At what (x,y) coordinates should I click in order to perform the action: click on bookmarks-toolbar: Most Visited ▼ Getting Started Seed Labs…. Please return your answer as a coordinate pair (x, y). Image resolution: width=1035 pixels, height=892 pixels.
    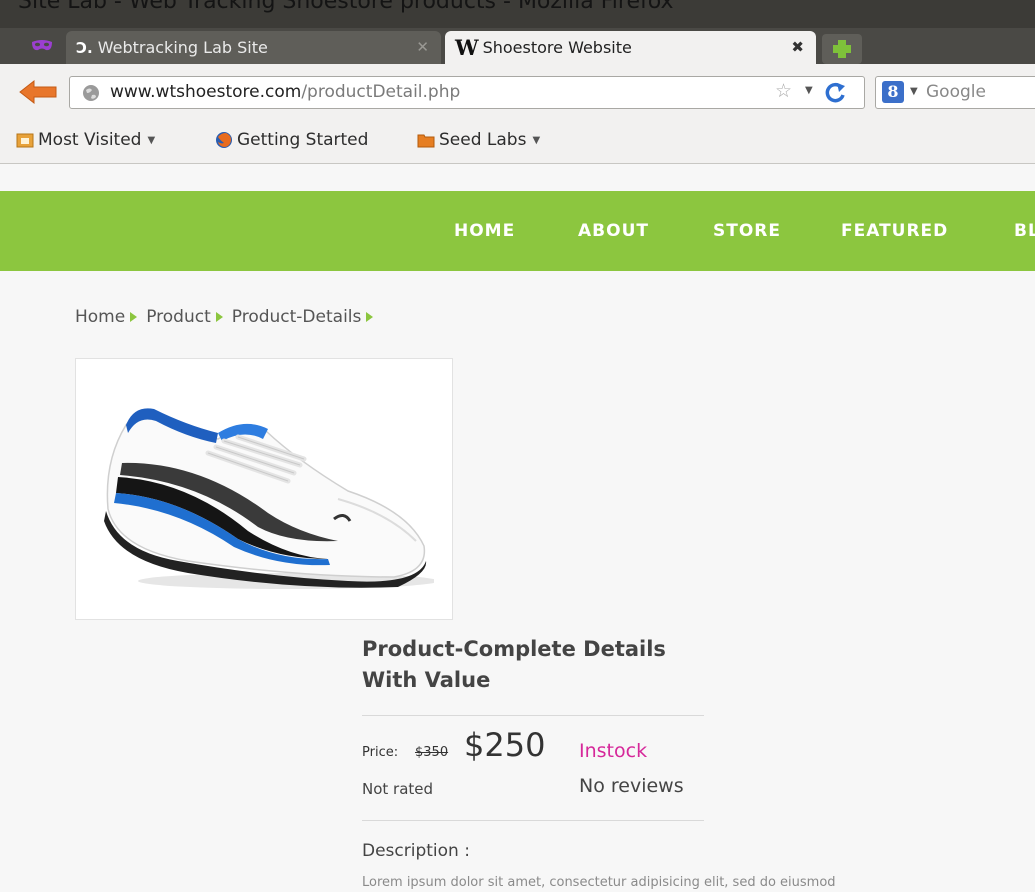
    Looking at the image, I should click on (517, 143).